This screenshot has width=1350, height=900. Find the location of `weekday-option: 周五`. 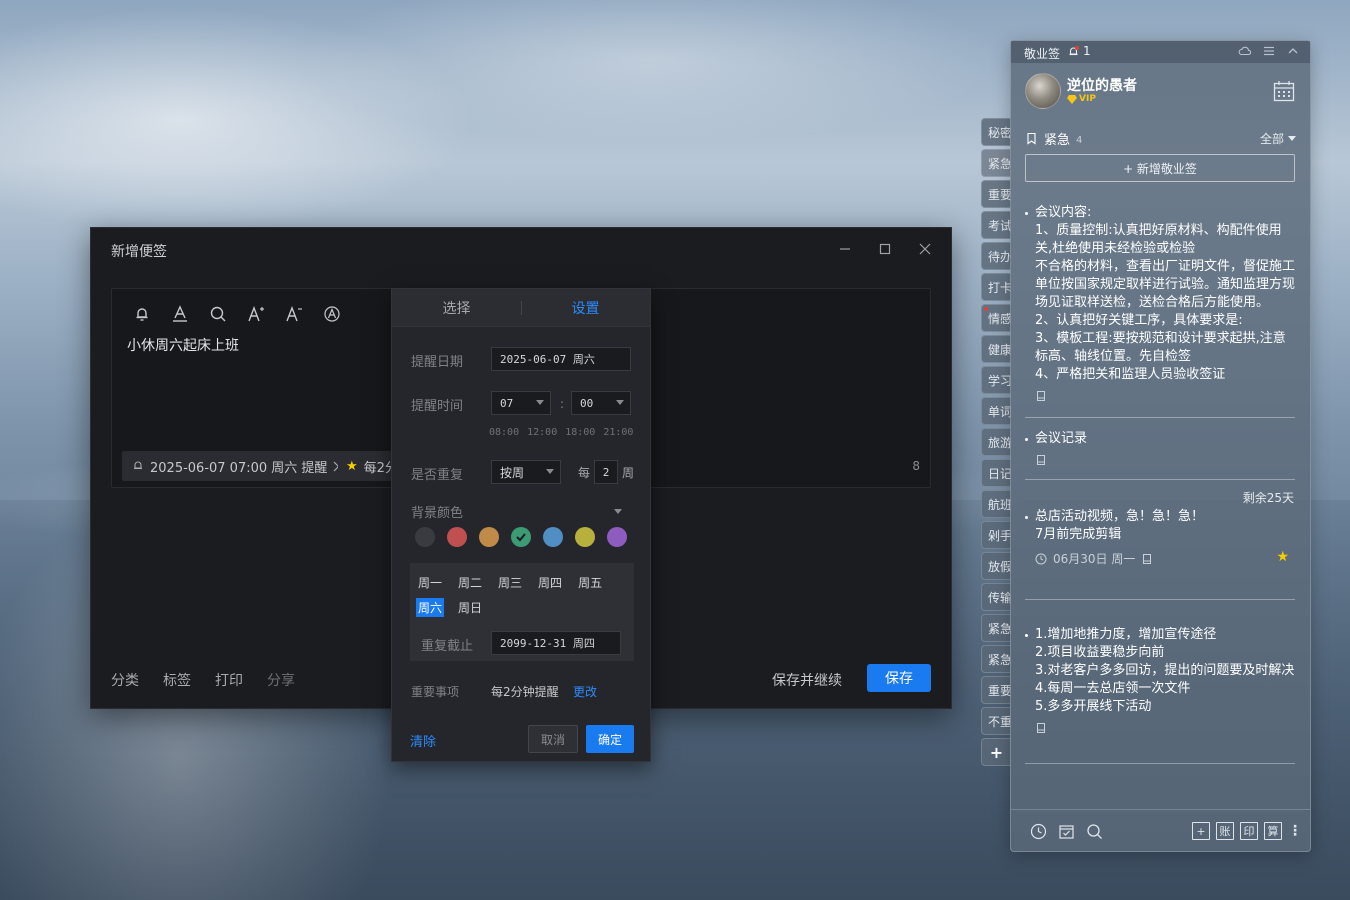

weekday-option: 周五 is located at coordinates (590, 582).